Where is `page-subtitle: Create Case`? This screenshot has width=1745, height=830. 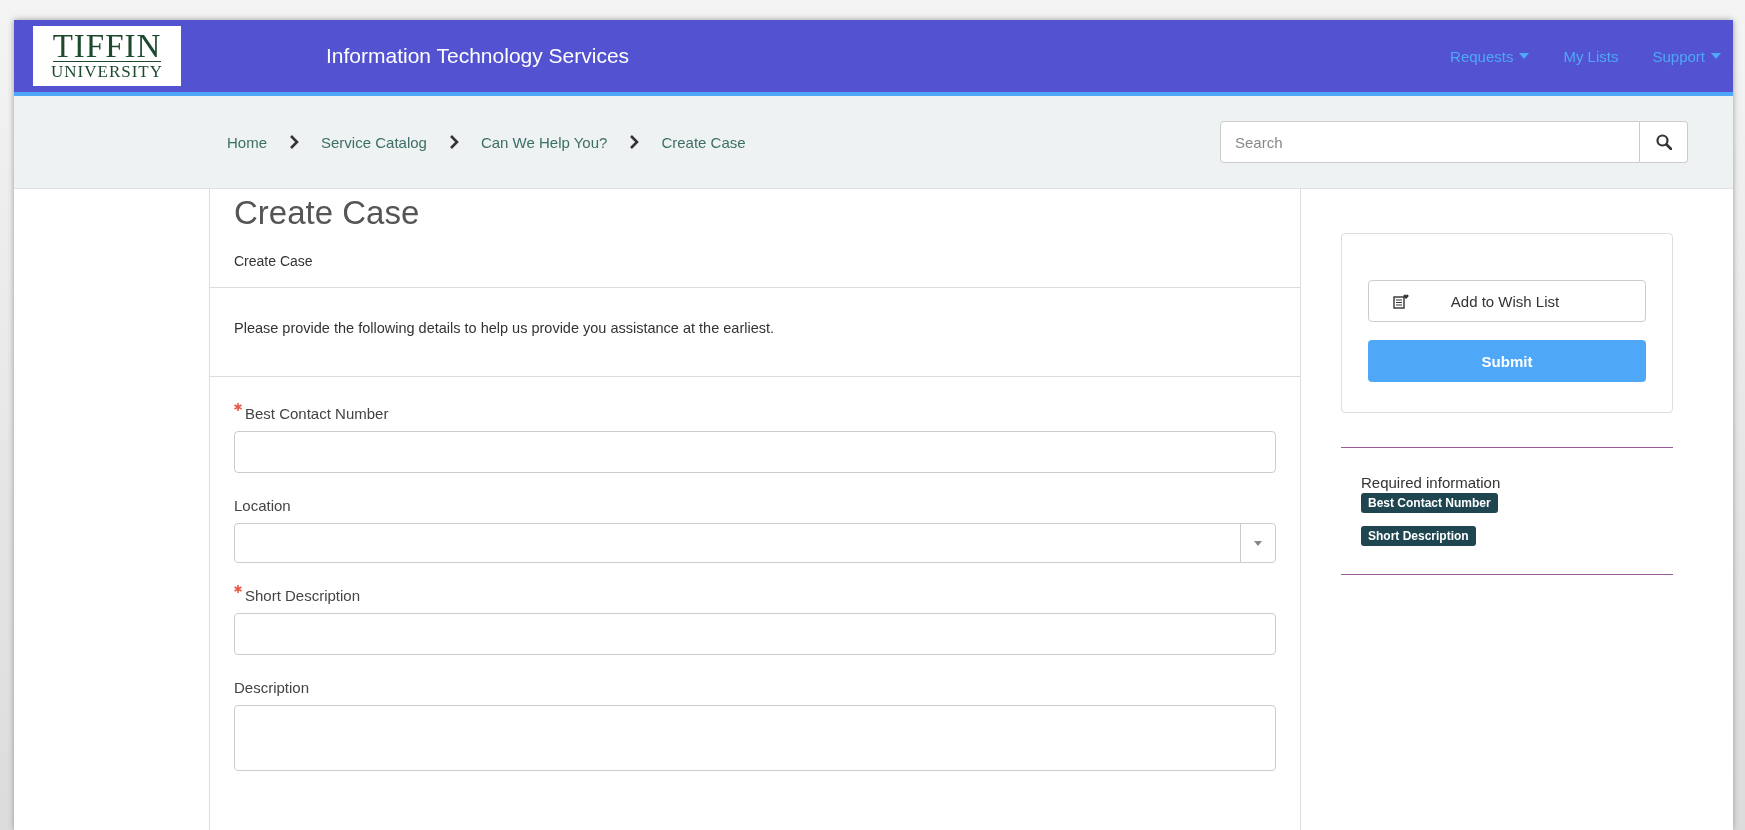
page-subtitle: Create Case is located at coordinates (274, 261).